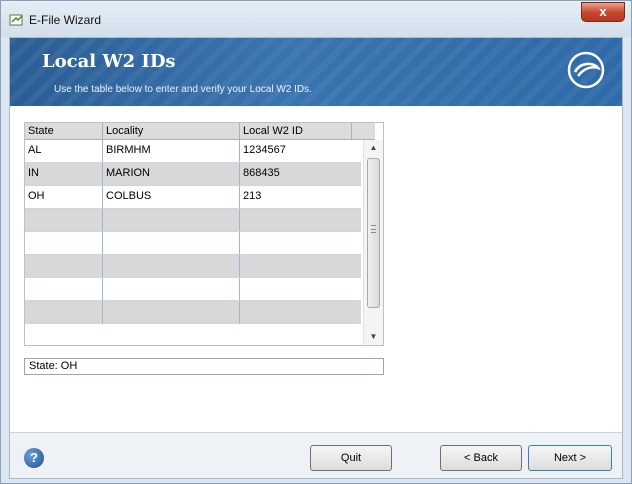  Describe the element at coordinates (16, 20) in the screenshot. I see `app-icon` at that location.